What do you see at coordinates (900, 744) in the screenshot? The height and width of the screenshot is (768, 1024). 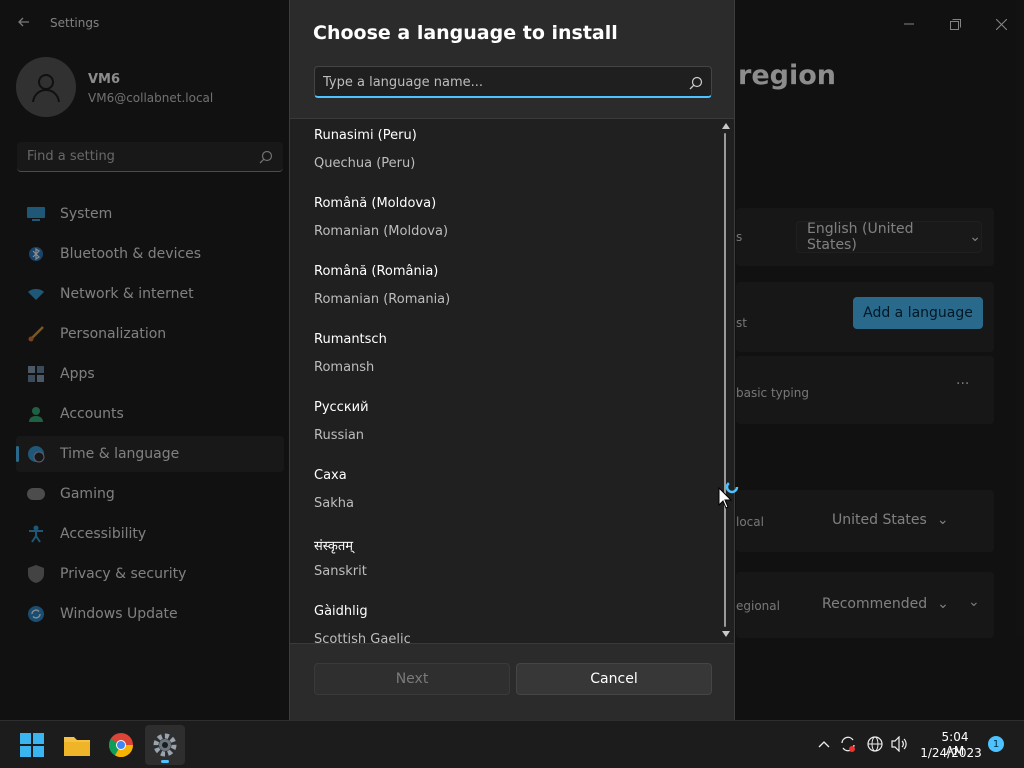 I see `volume-icon` at bounding box center [900, 744].